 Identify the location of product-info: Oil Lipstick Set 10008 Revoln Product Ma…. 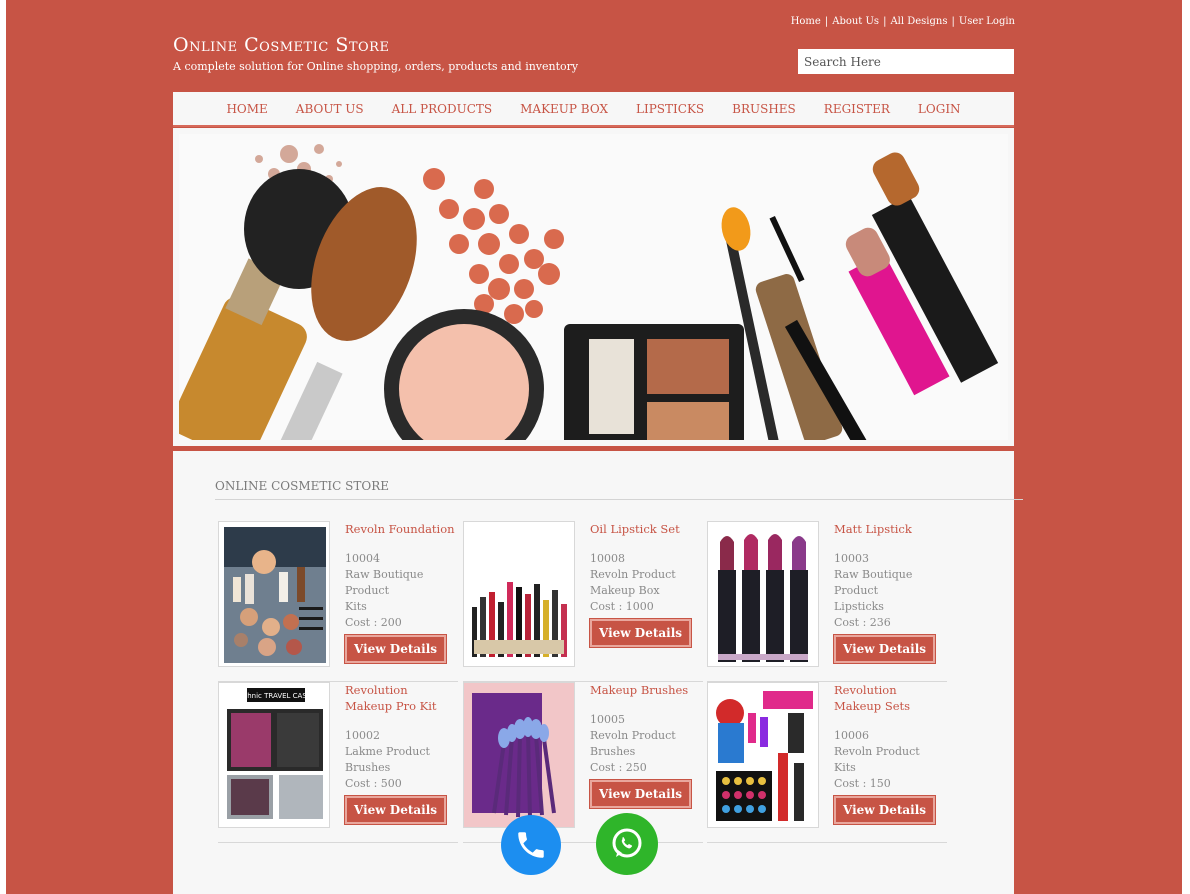
(646, 584).